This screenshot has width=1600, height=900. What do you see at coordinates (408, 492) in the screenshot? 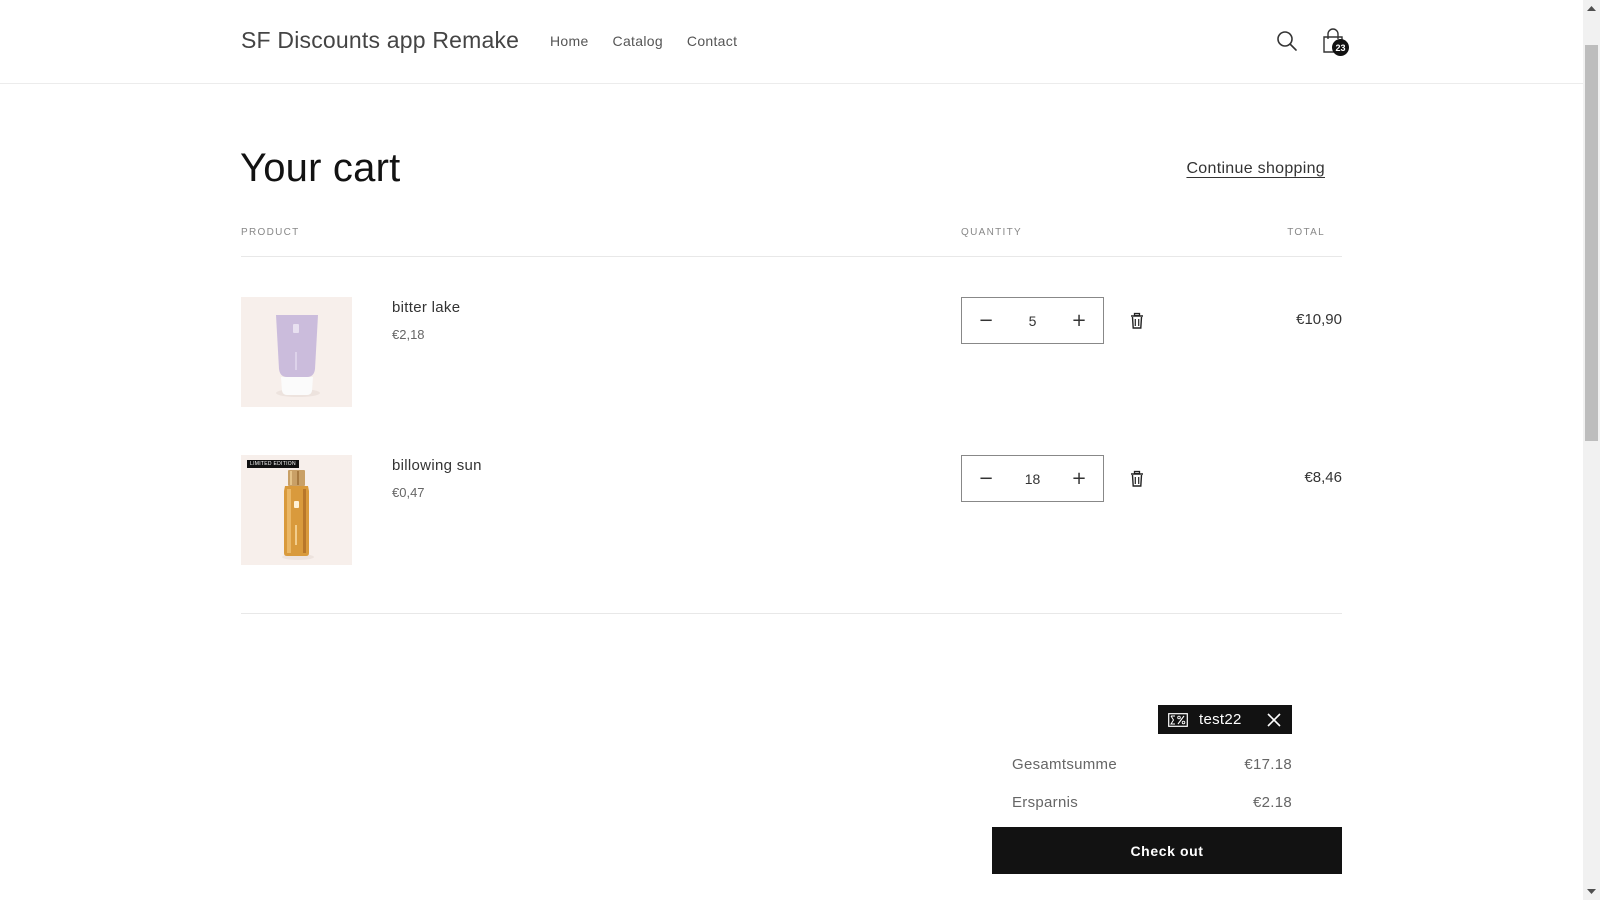
I see `product-unit-price: €0,47` at bounding box center [408, 492].